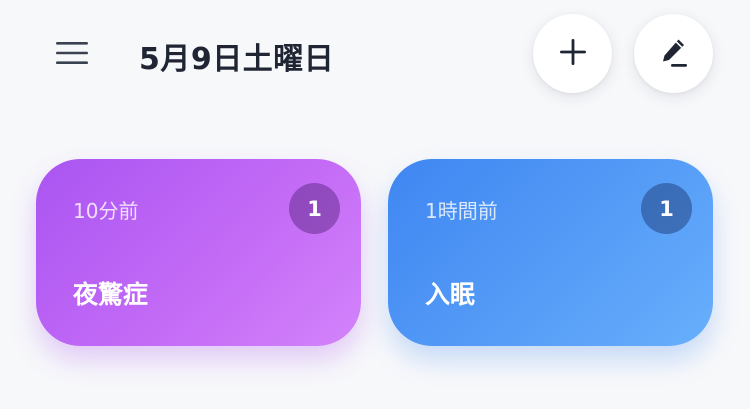  I want to click on card-time: 1時間前, so click(461, 211).